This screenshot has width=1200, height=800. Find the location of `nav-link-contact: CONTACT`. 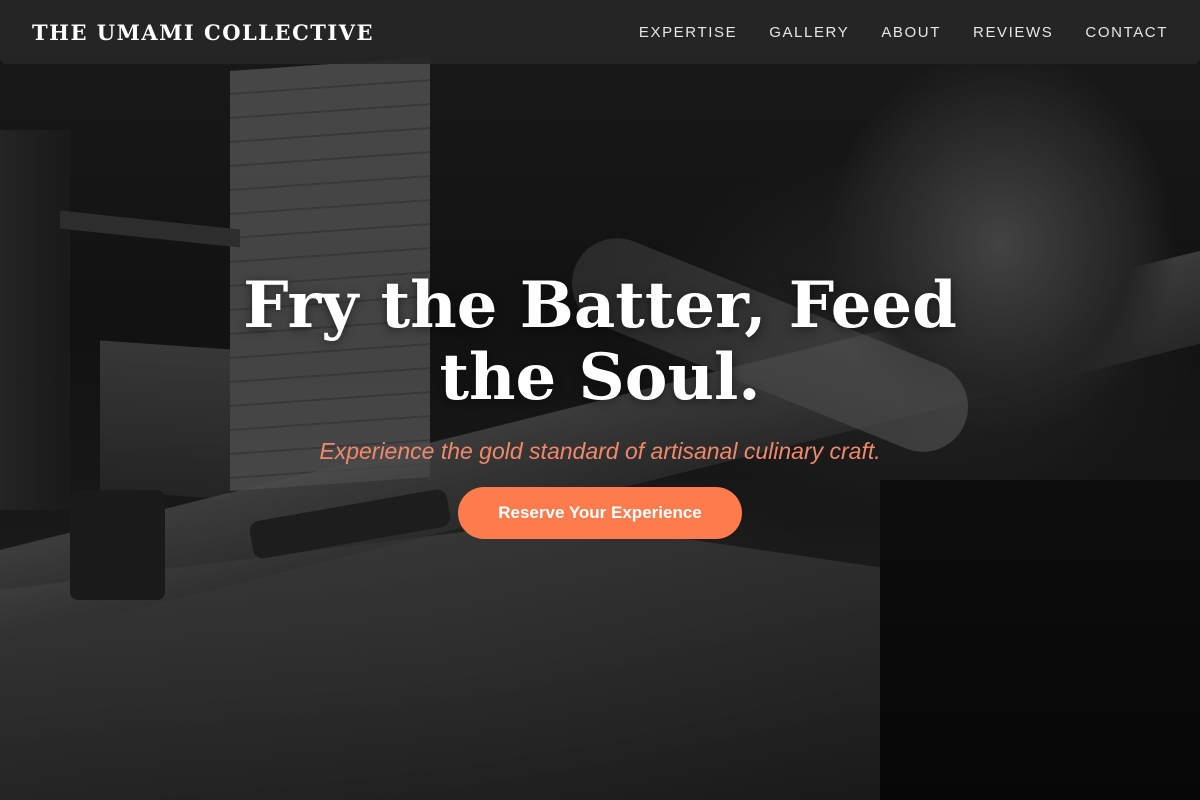

nav-link-contact: CONTACT is located at coordinates (1126, 32).